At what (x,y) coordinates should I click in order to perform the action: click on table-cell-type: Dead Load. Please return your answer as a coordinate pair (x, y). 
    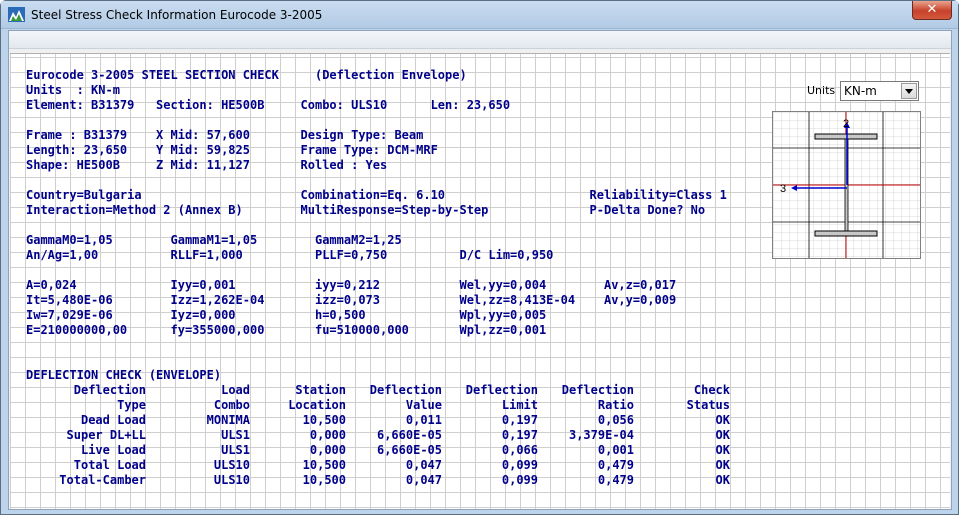
    Looking at the image, I should click on (113, 420).